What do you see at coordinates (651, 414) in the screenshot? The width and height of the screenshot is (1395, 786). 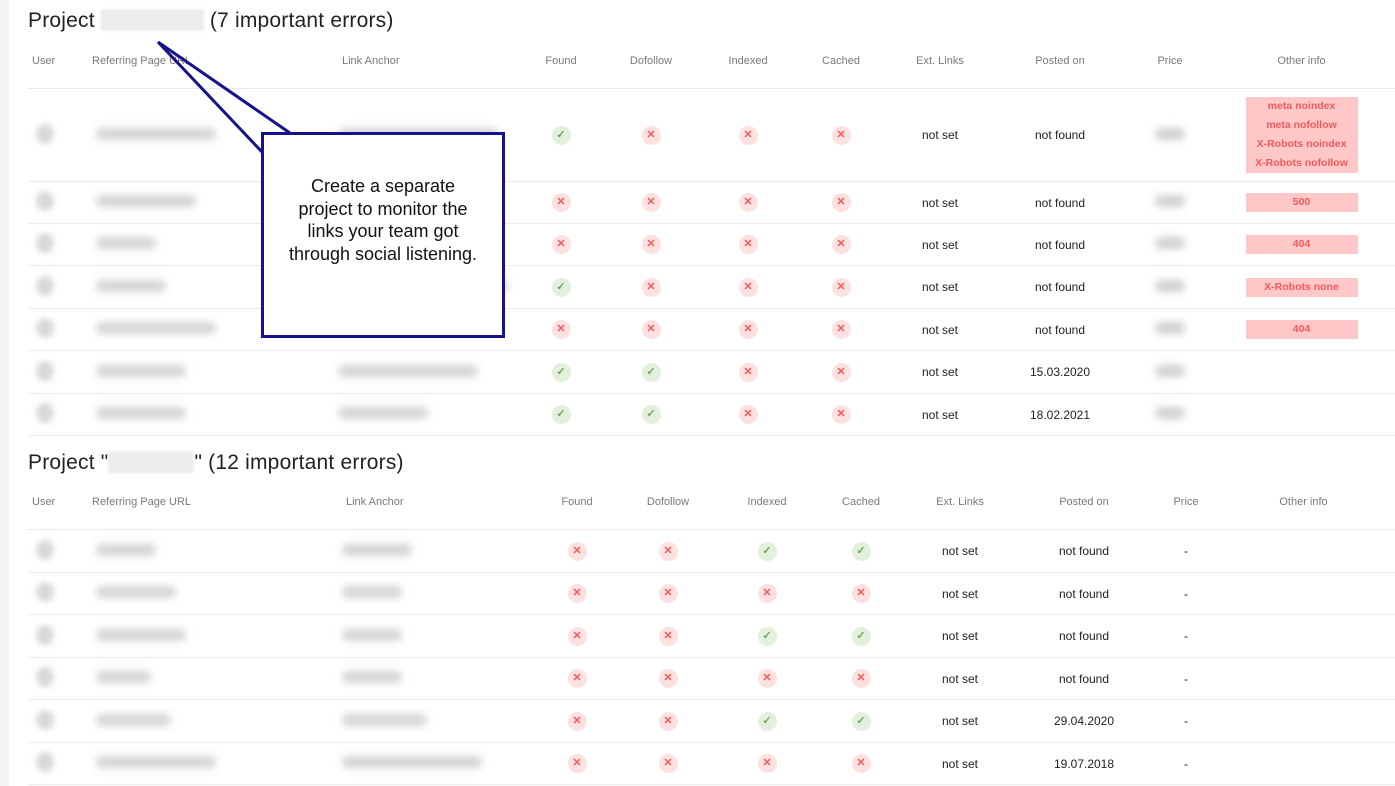 I see `dofollow-cell: ✓` at bounding box center [651, 414].